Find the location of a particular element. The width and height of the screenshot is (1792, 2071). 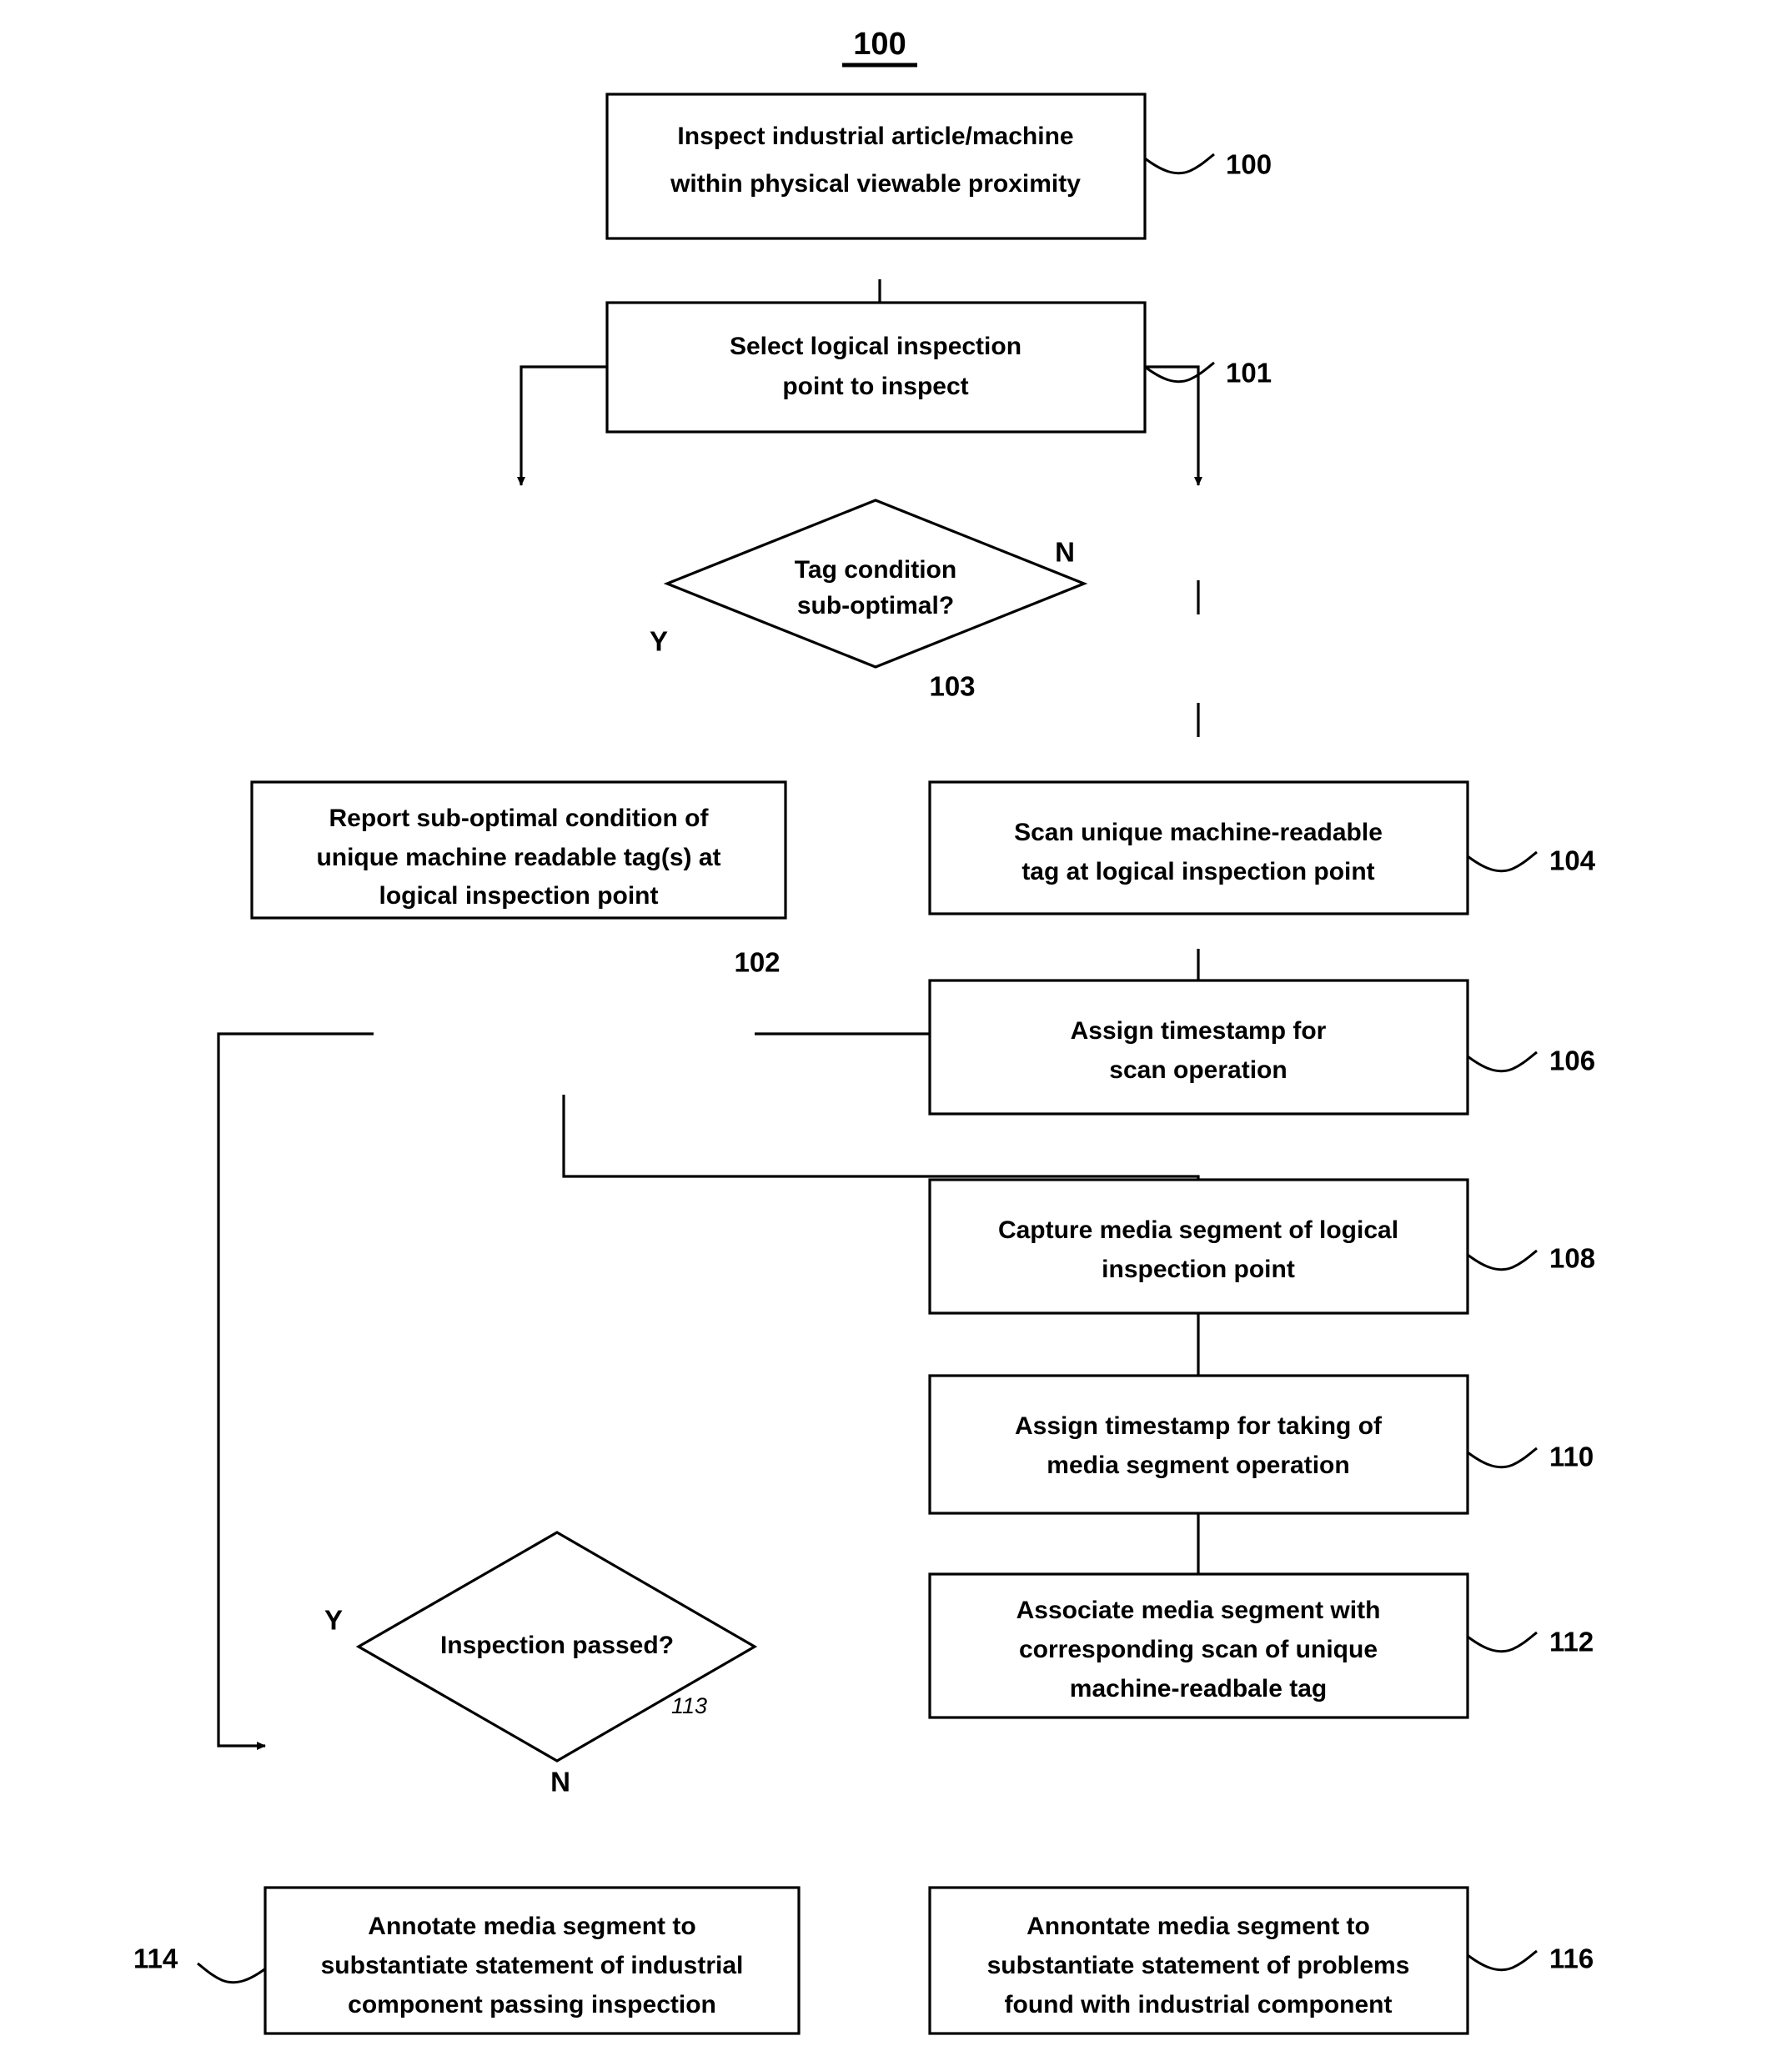

node-101-ref: 101 is located at coordinates (1249, 373).